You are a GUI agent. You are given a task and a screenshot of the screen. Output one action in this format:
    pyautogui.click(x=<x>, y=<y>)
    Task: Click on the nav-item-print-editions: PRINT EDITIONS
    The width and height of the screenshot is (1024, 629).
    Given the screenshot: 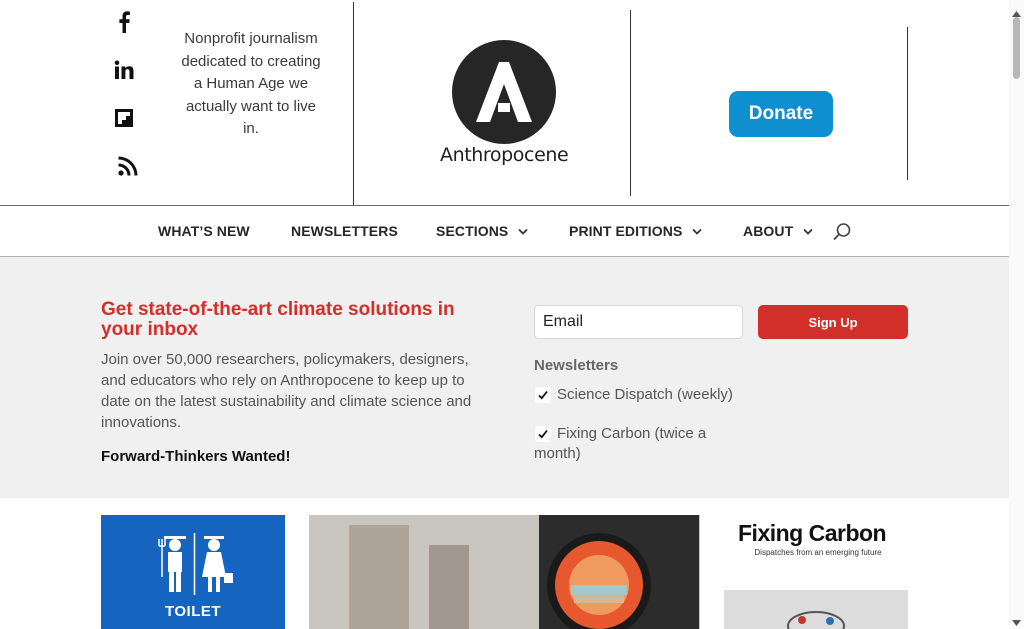 What is the action you would take?
    pyautogui.click(x=636, y=231)
    